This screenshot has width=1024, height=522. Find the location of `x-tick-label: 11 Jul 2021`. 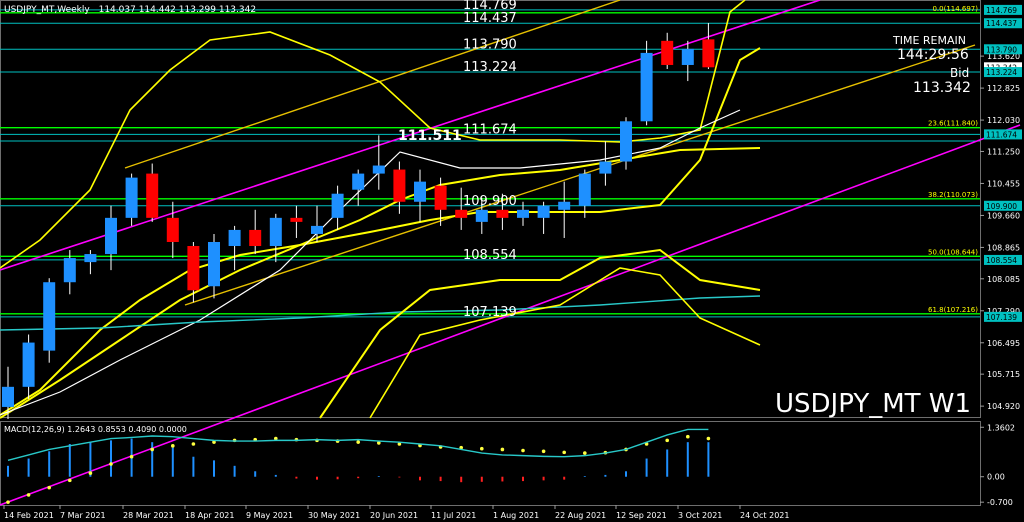

x-tick-label: 11 Jul 2021 is located at coordinates (453, 515).